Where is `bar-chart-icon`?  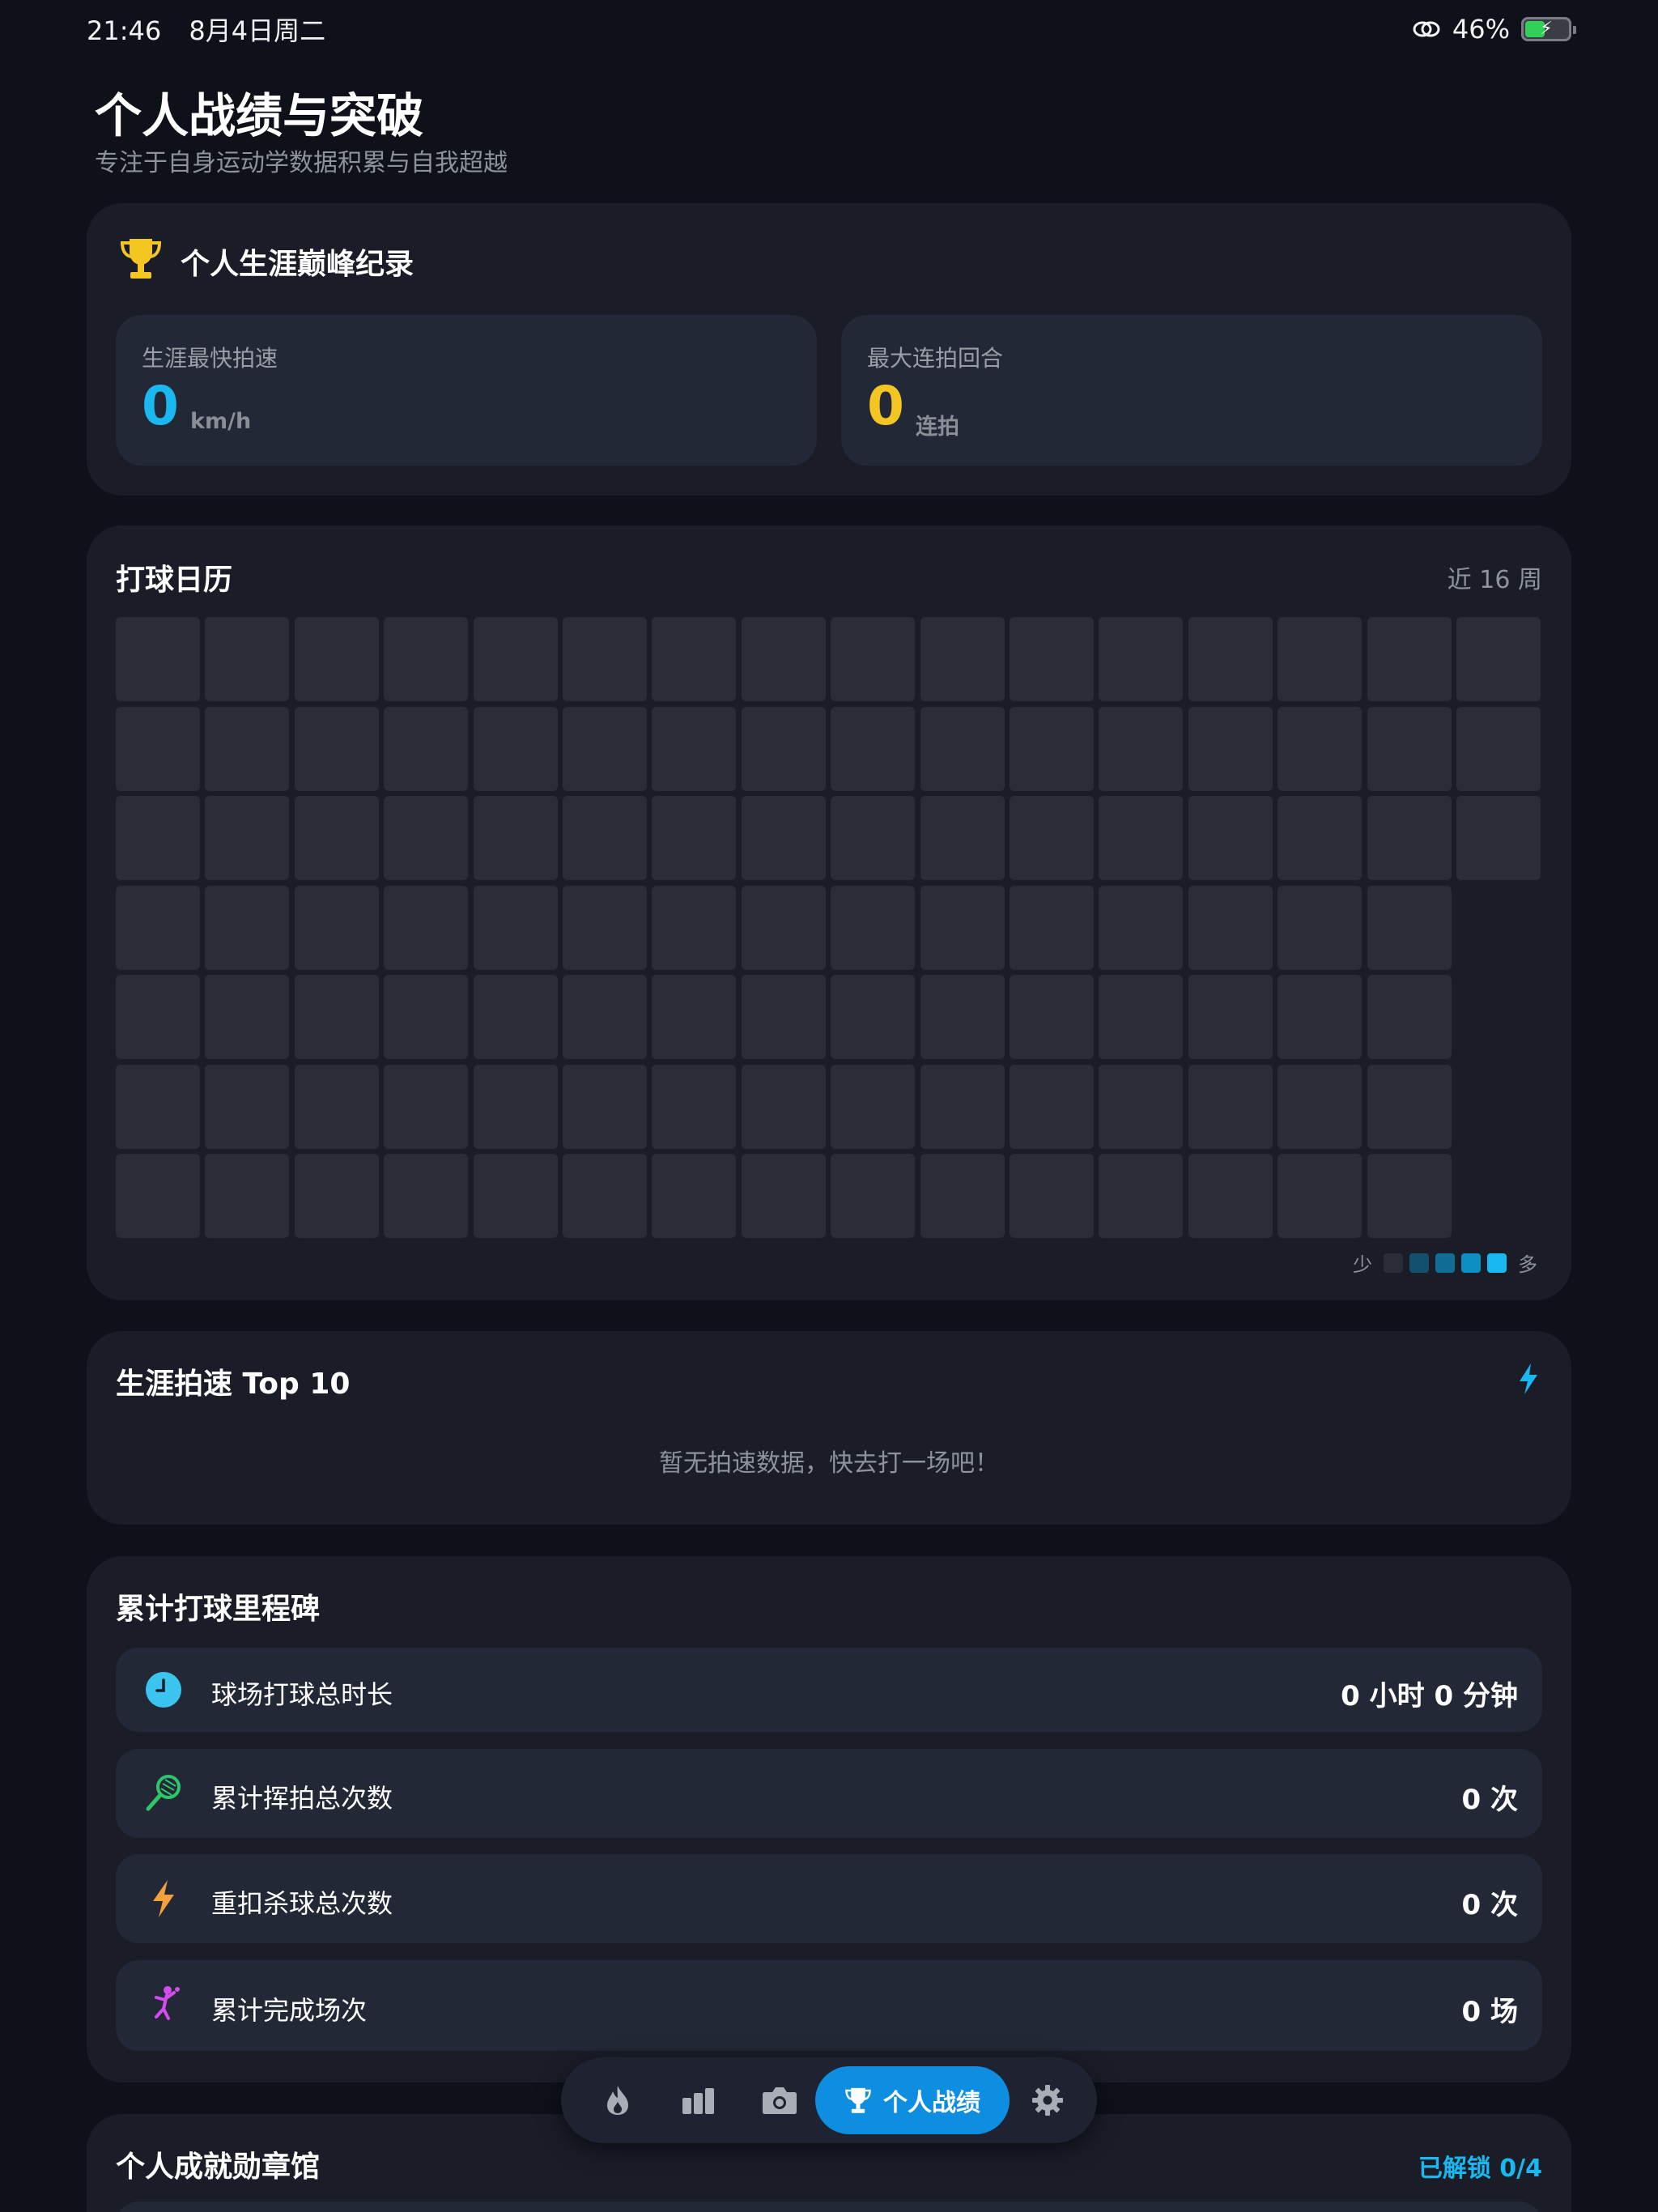 bar-chart-icon is located at coordinates (698, 2101).